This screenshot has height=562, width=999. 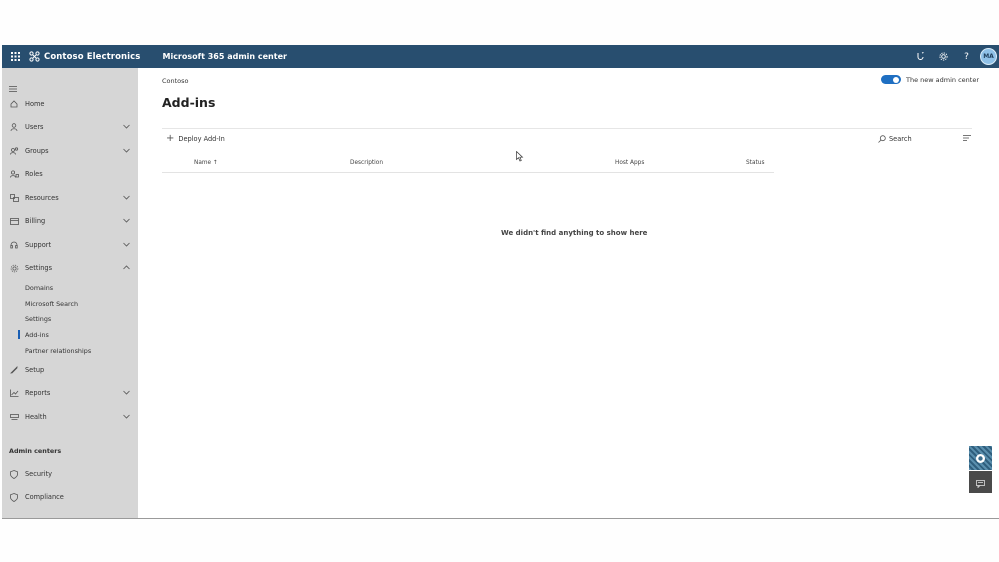 I want to click on sidebar-item-groups: Groups, so click(x=70, y=151).